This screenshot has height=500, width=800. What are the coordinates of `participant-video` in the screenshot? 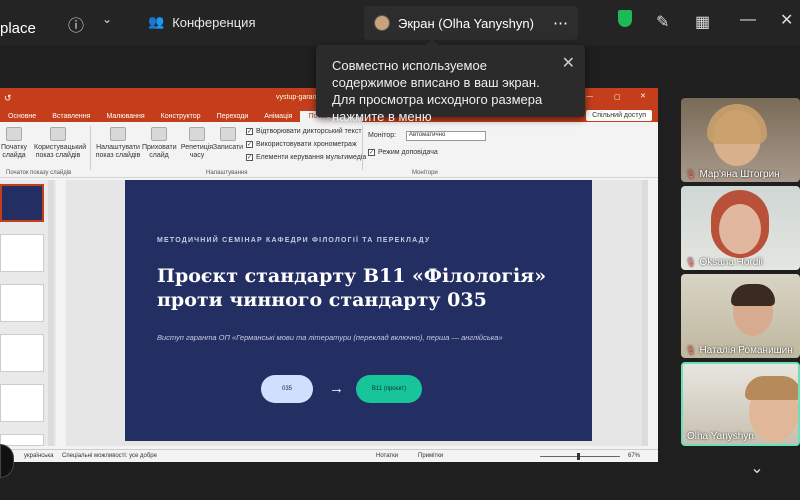 It's located at (740, 229).